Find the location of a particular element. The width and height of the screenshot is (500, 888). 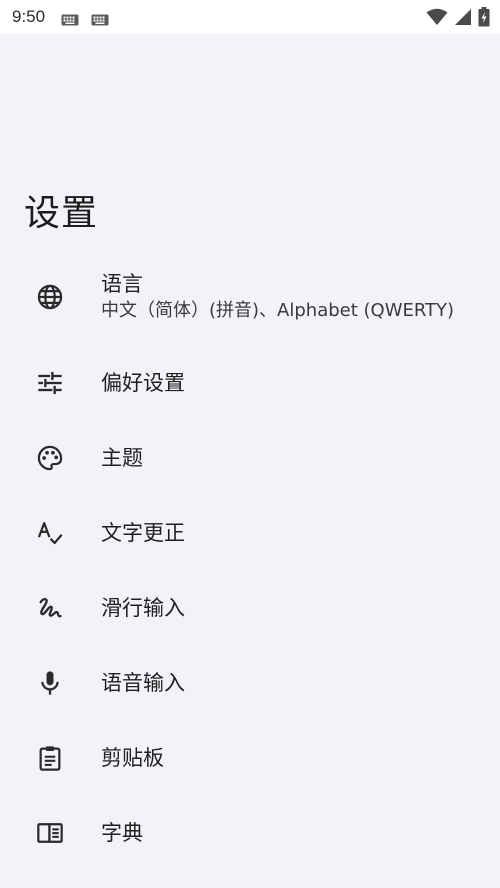

settings-item-title: 语言 is located at coordinates (122, 284).